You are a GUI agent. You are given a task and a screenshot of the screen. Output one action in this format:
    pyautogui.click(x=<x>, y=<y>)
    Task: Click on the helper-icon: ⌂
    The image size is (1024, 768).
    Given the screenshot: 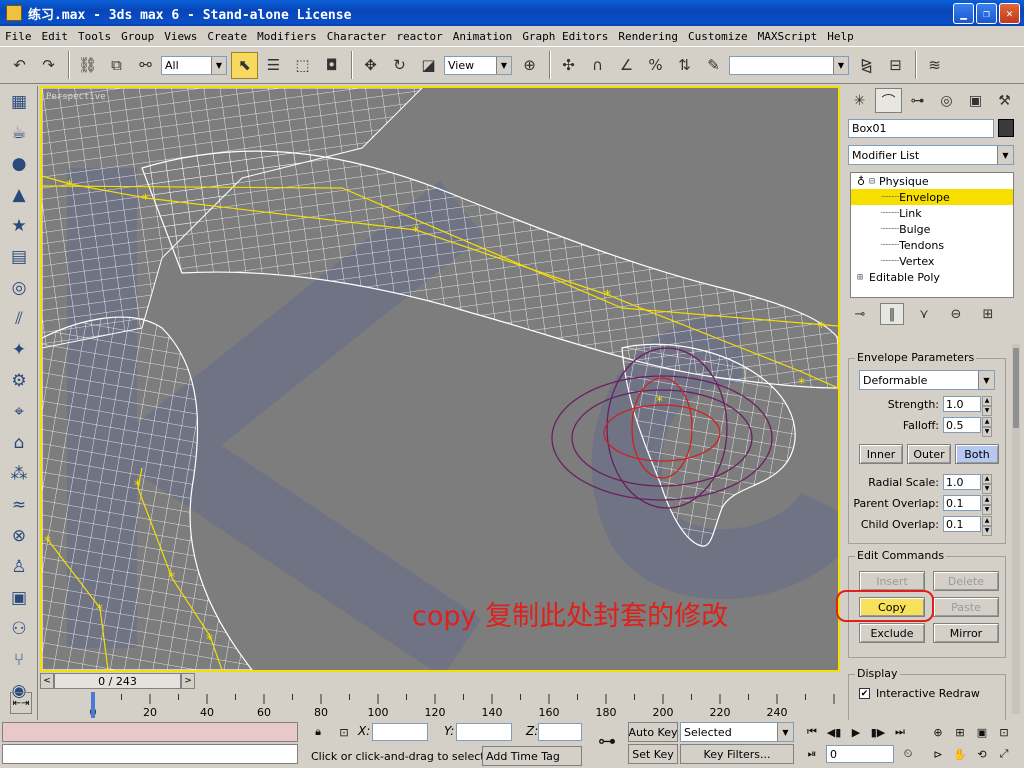 What is the action you would take?
    pyautogui.click(x=19, y=443)
    